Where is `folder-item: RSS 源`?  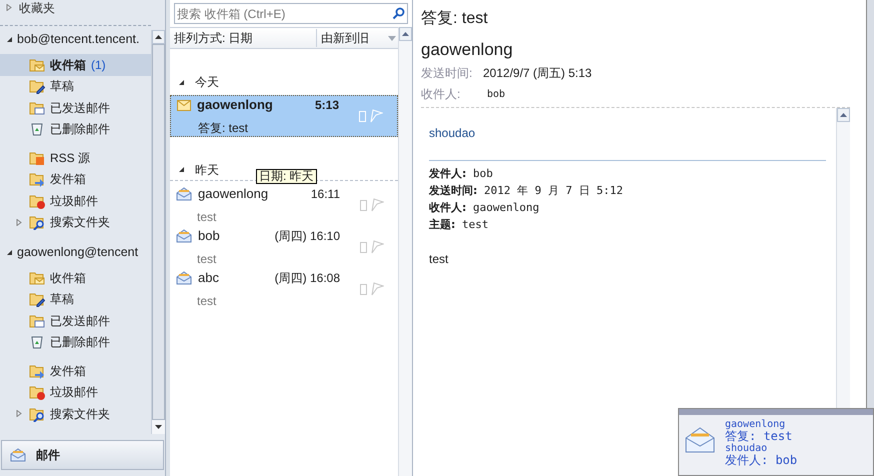
folder-item: RSS 源 is located at coordinates (75, 157).